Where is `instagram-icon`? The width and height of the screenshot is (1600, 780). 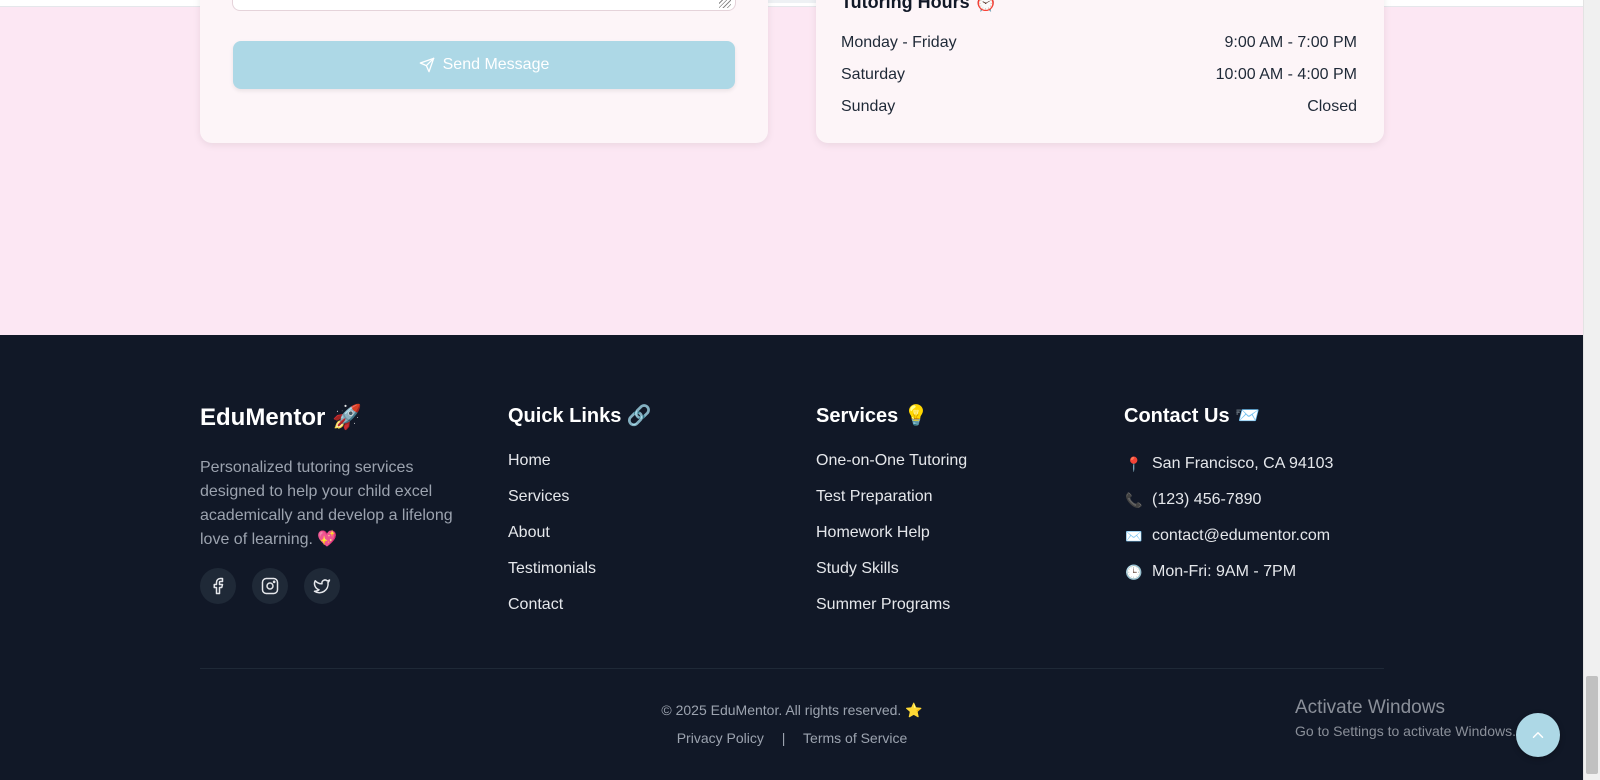
instagram-icon is located at coordinates (270, 586).